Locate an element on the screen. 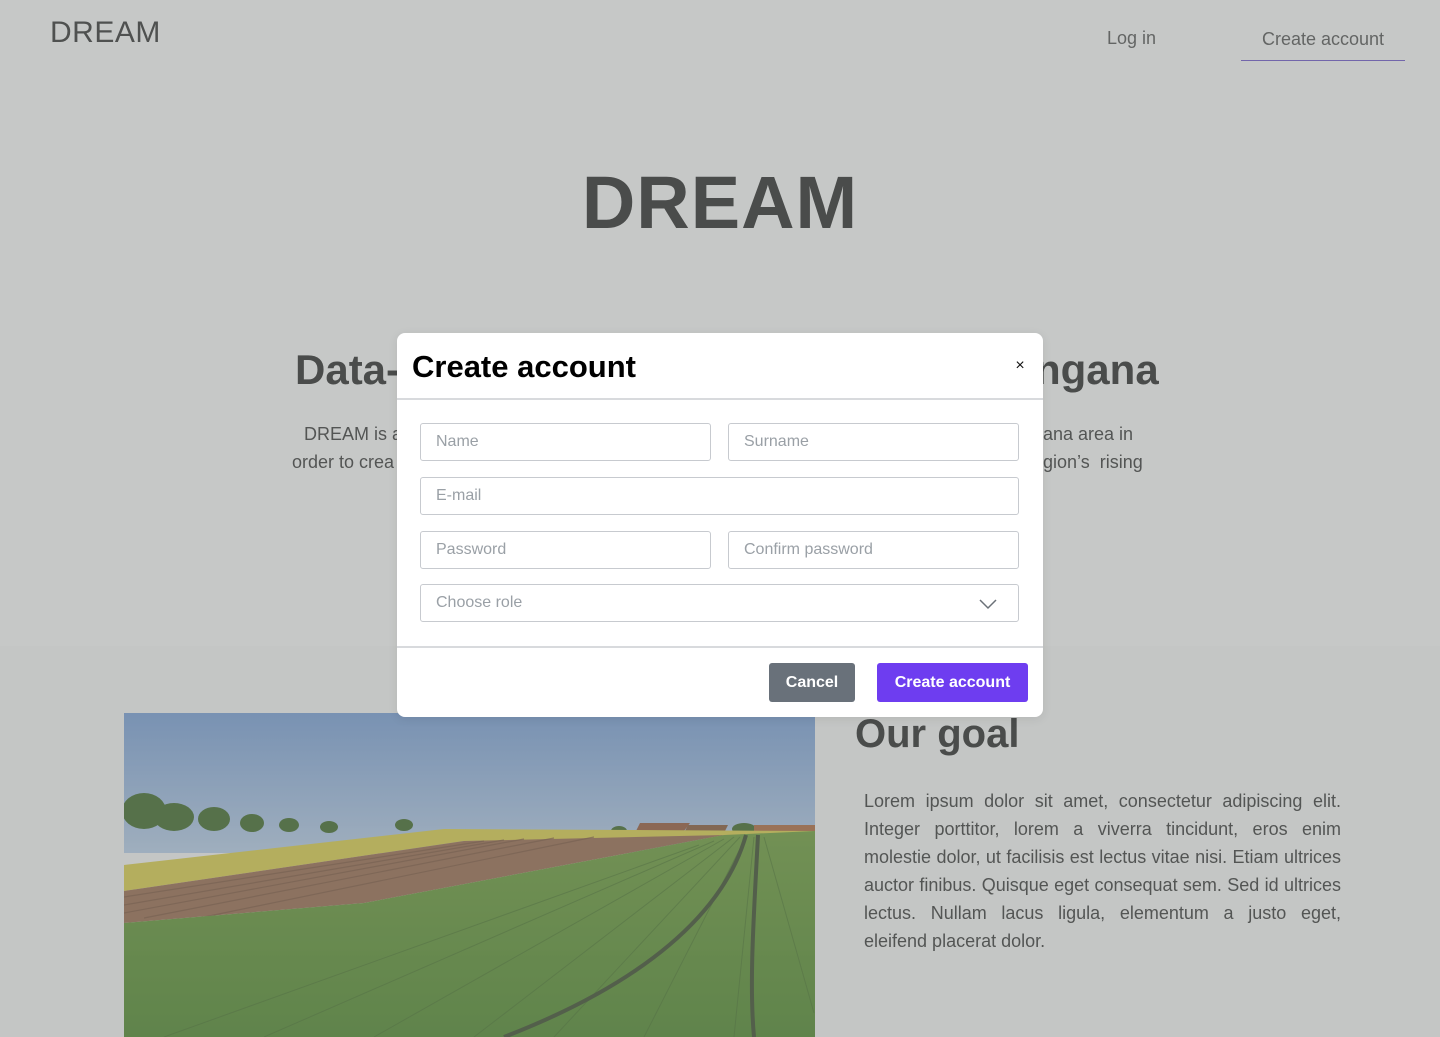 The image size is (1440, 1037). surname-input is located at coordinates (873, 442).